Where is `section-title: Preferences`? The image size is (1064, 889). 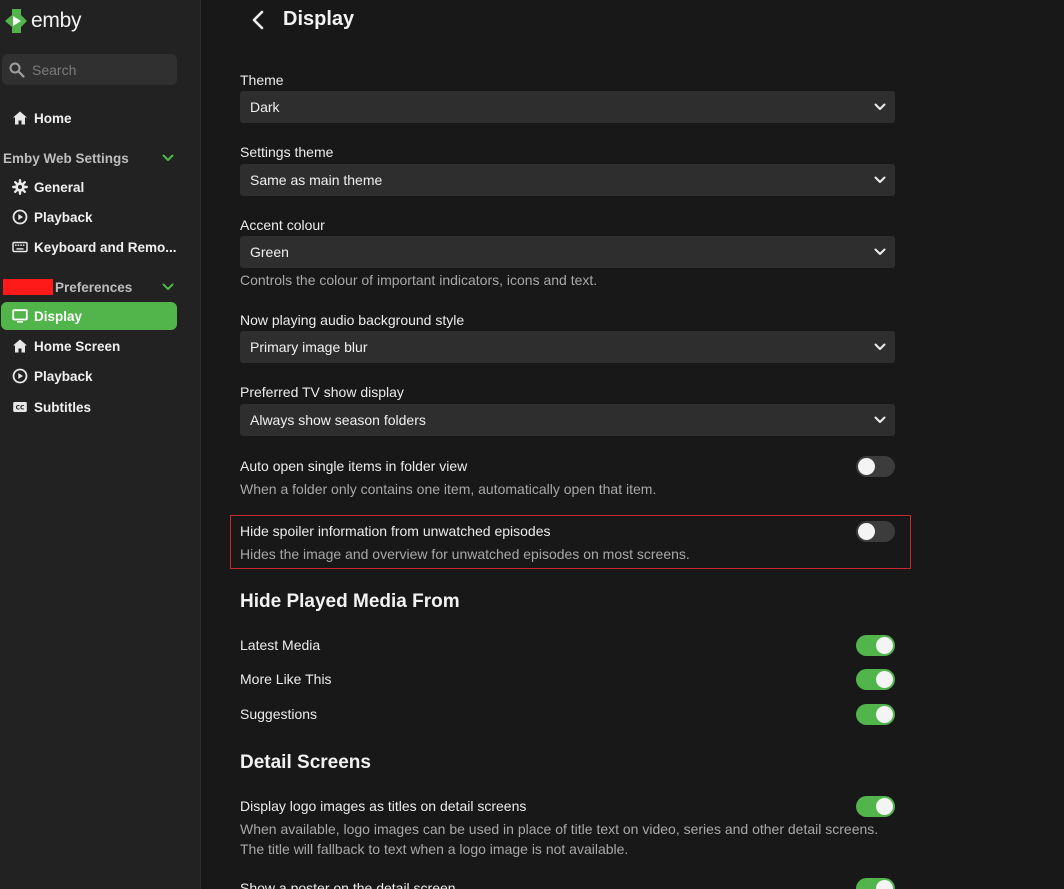 section-title: Preferences is located at coordinates (94, 287).